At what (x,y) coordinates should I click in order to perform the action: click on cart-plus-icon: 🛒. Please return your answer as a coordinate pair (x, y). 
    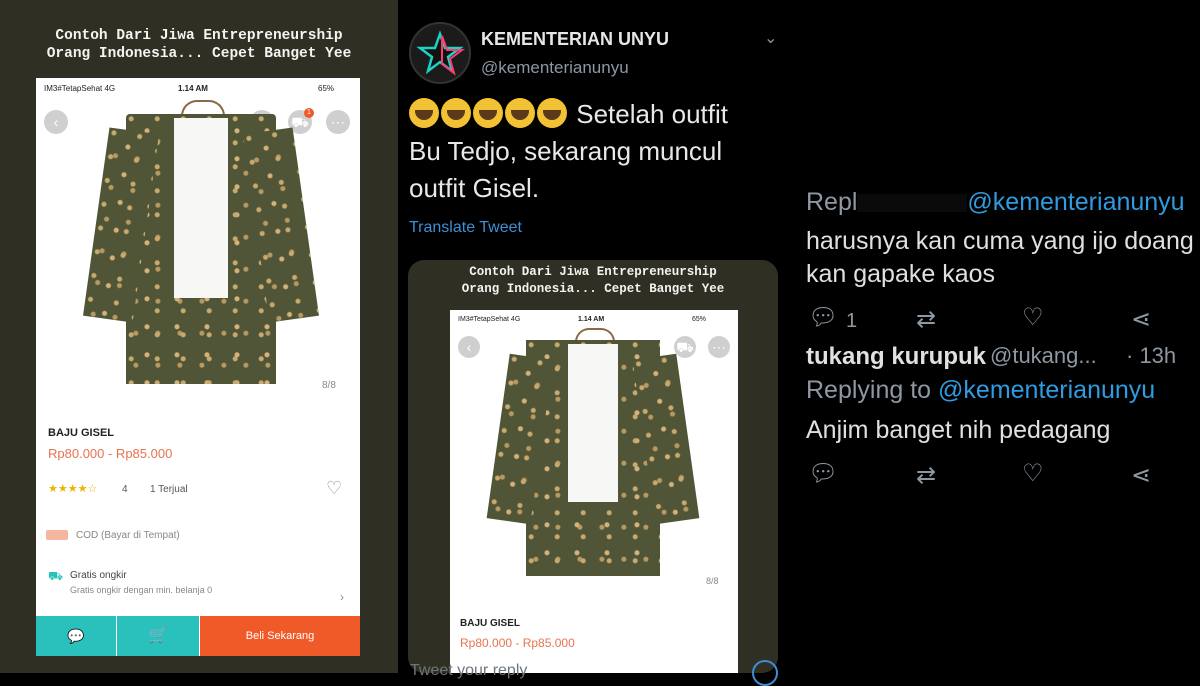
    Looking at the image, I should click on (158, 635).